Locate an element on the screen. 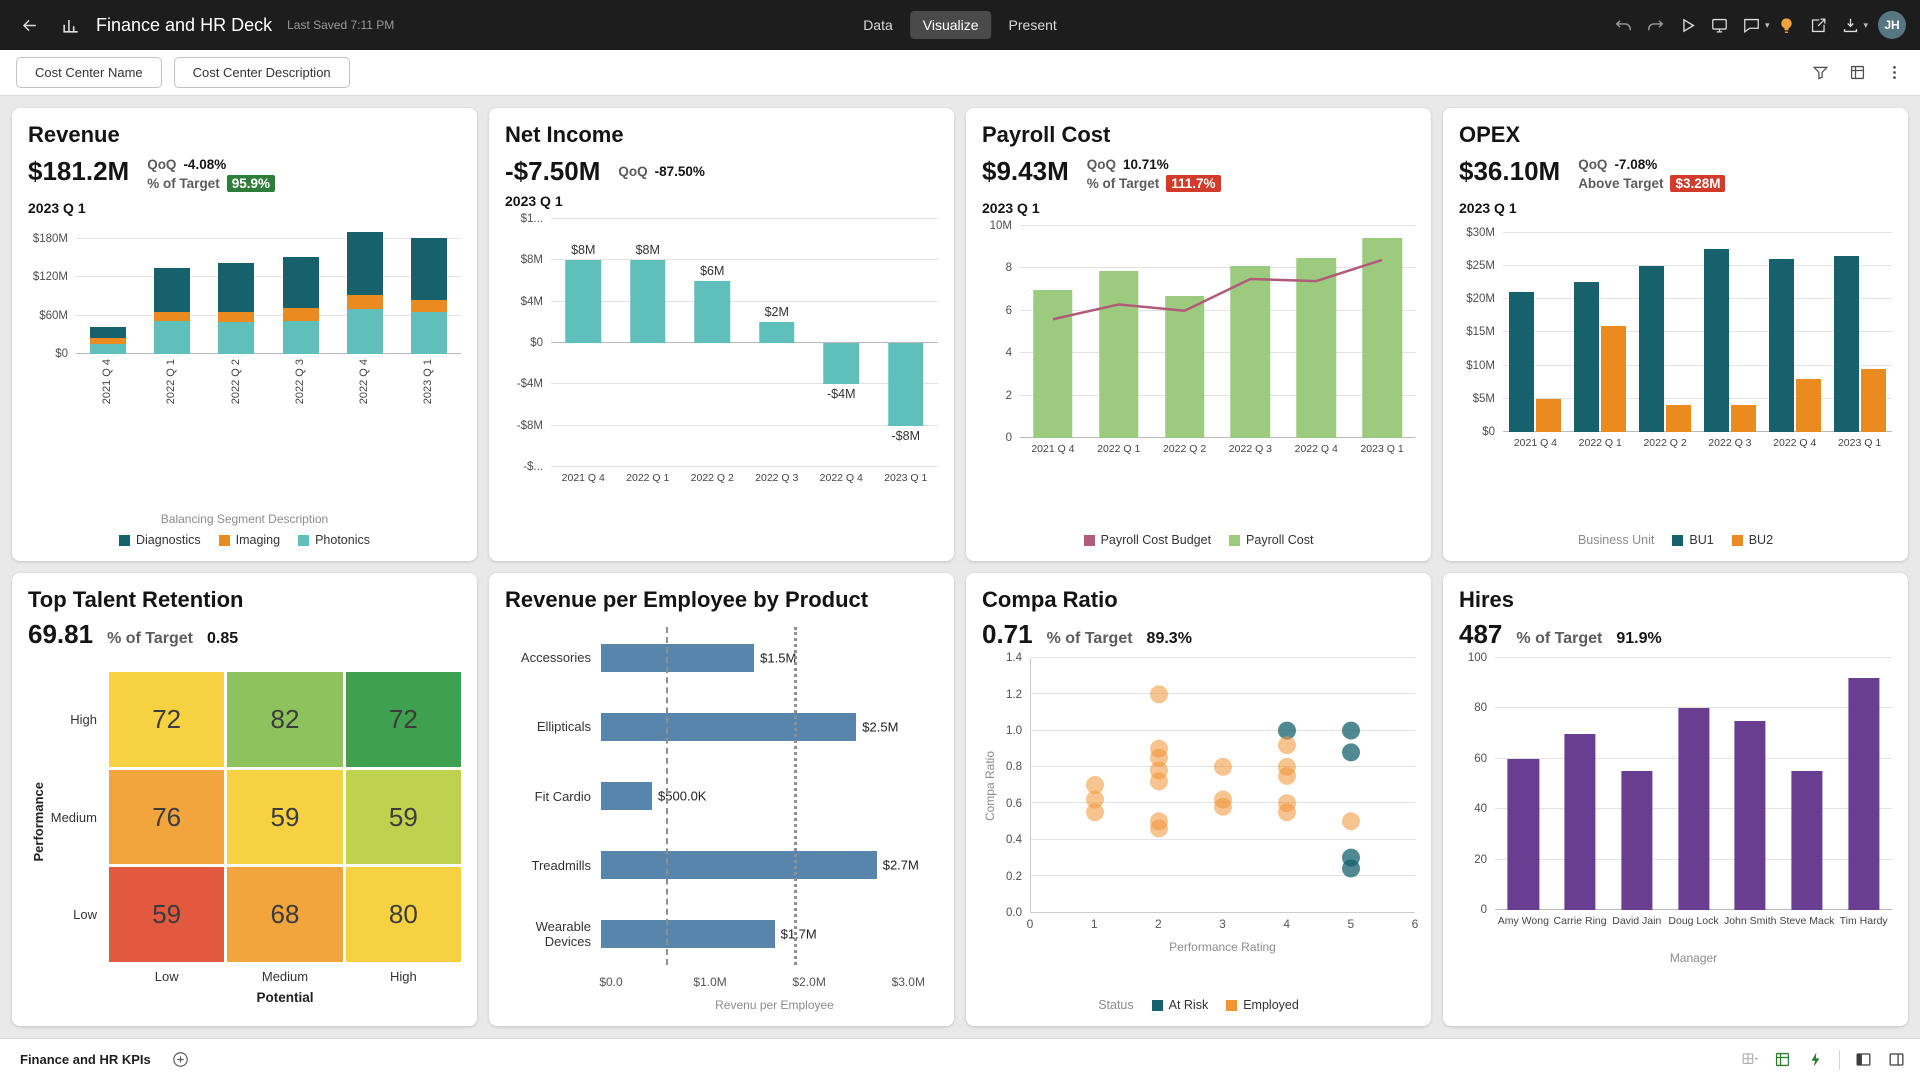 This screenshot has width=1920, height=1080. legend-item: BU1 is located at coordinates (1693, 540).